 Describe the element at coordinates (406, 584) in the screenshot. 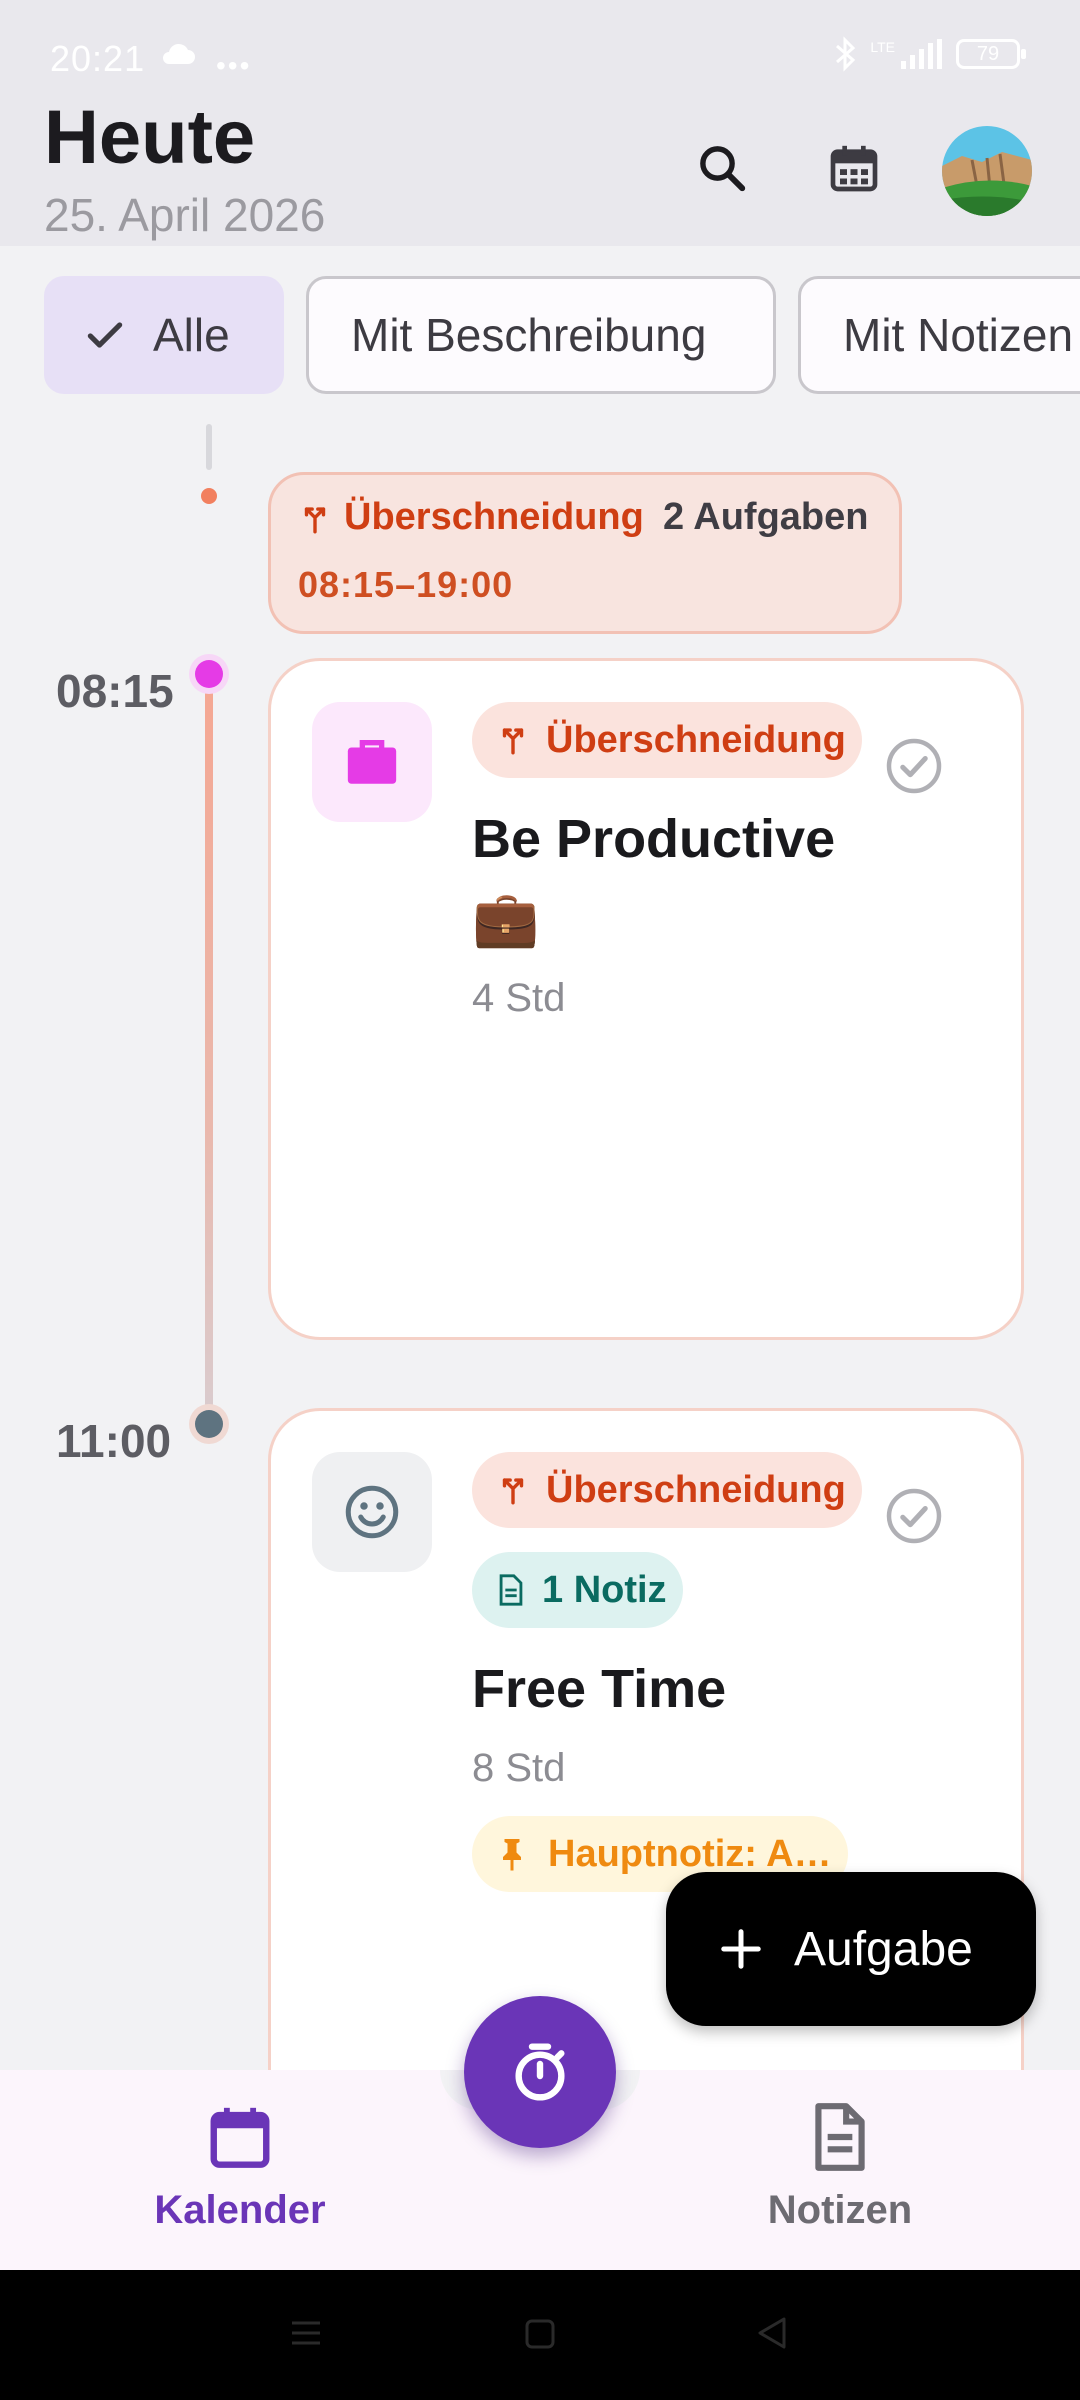

I see `overlap-summary-range: 08:15–19:00` at that location.